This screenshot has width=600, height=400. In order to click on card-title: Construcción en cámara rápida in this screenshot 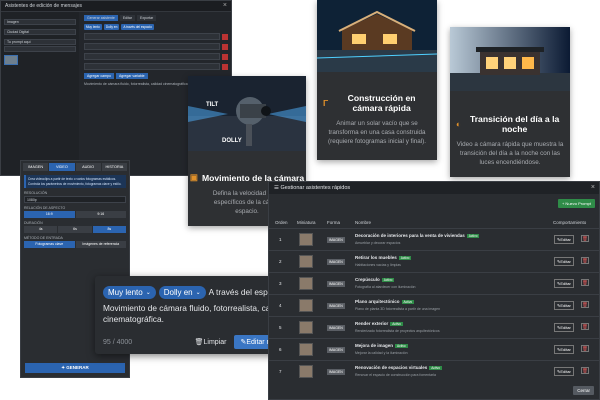, I will do `click(381, 103)`.